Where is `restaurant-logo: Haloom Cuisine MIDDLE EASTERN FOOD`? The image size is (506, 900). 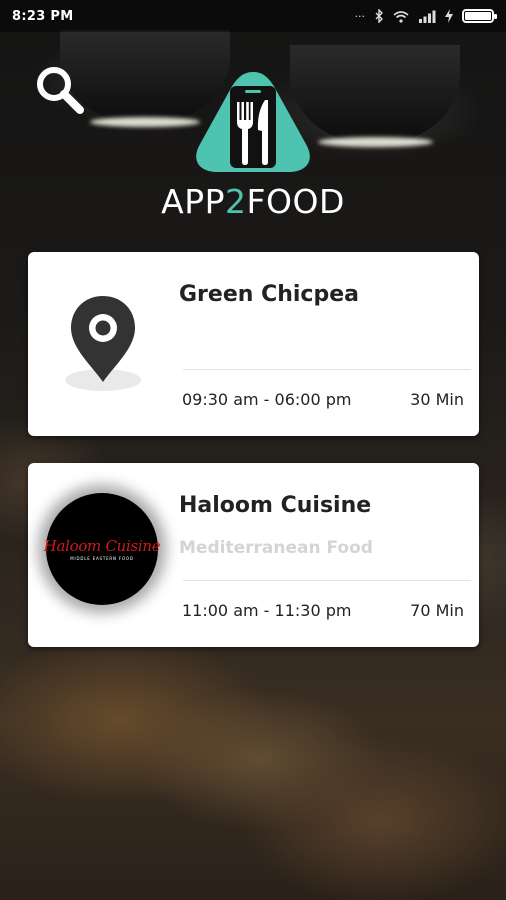 restaurant-logo: Haloom Cuisine MIDDLE EASTERN FOOD is located at coordinates (102, 549).